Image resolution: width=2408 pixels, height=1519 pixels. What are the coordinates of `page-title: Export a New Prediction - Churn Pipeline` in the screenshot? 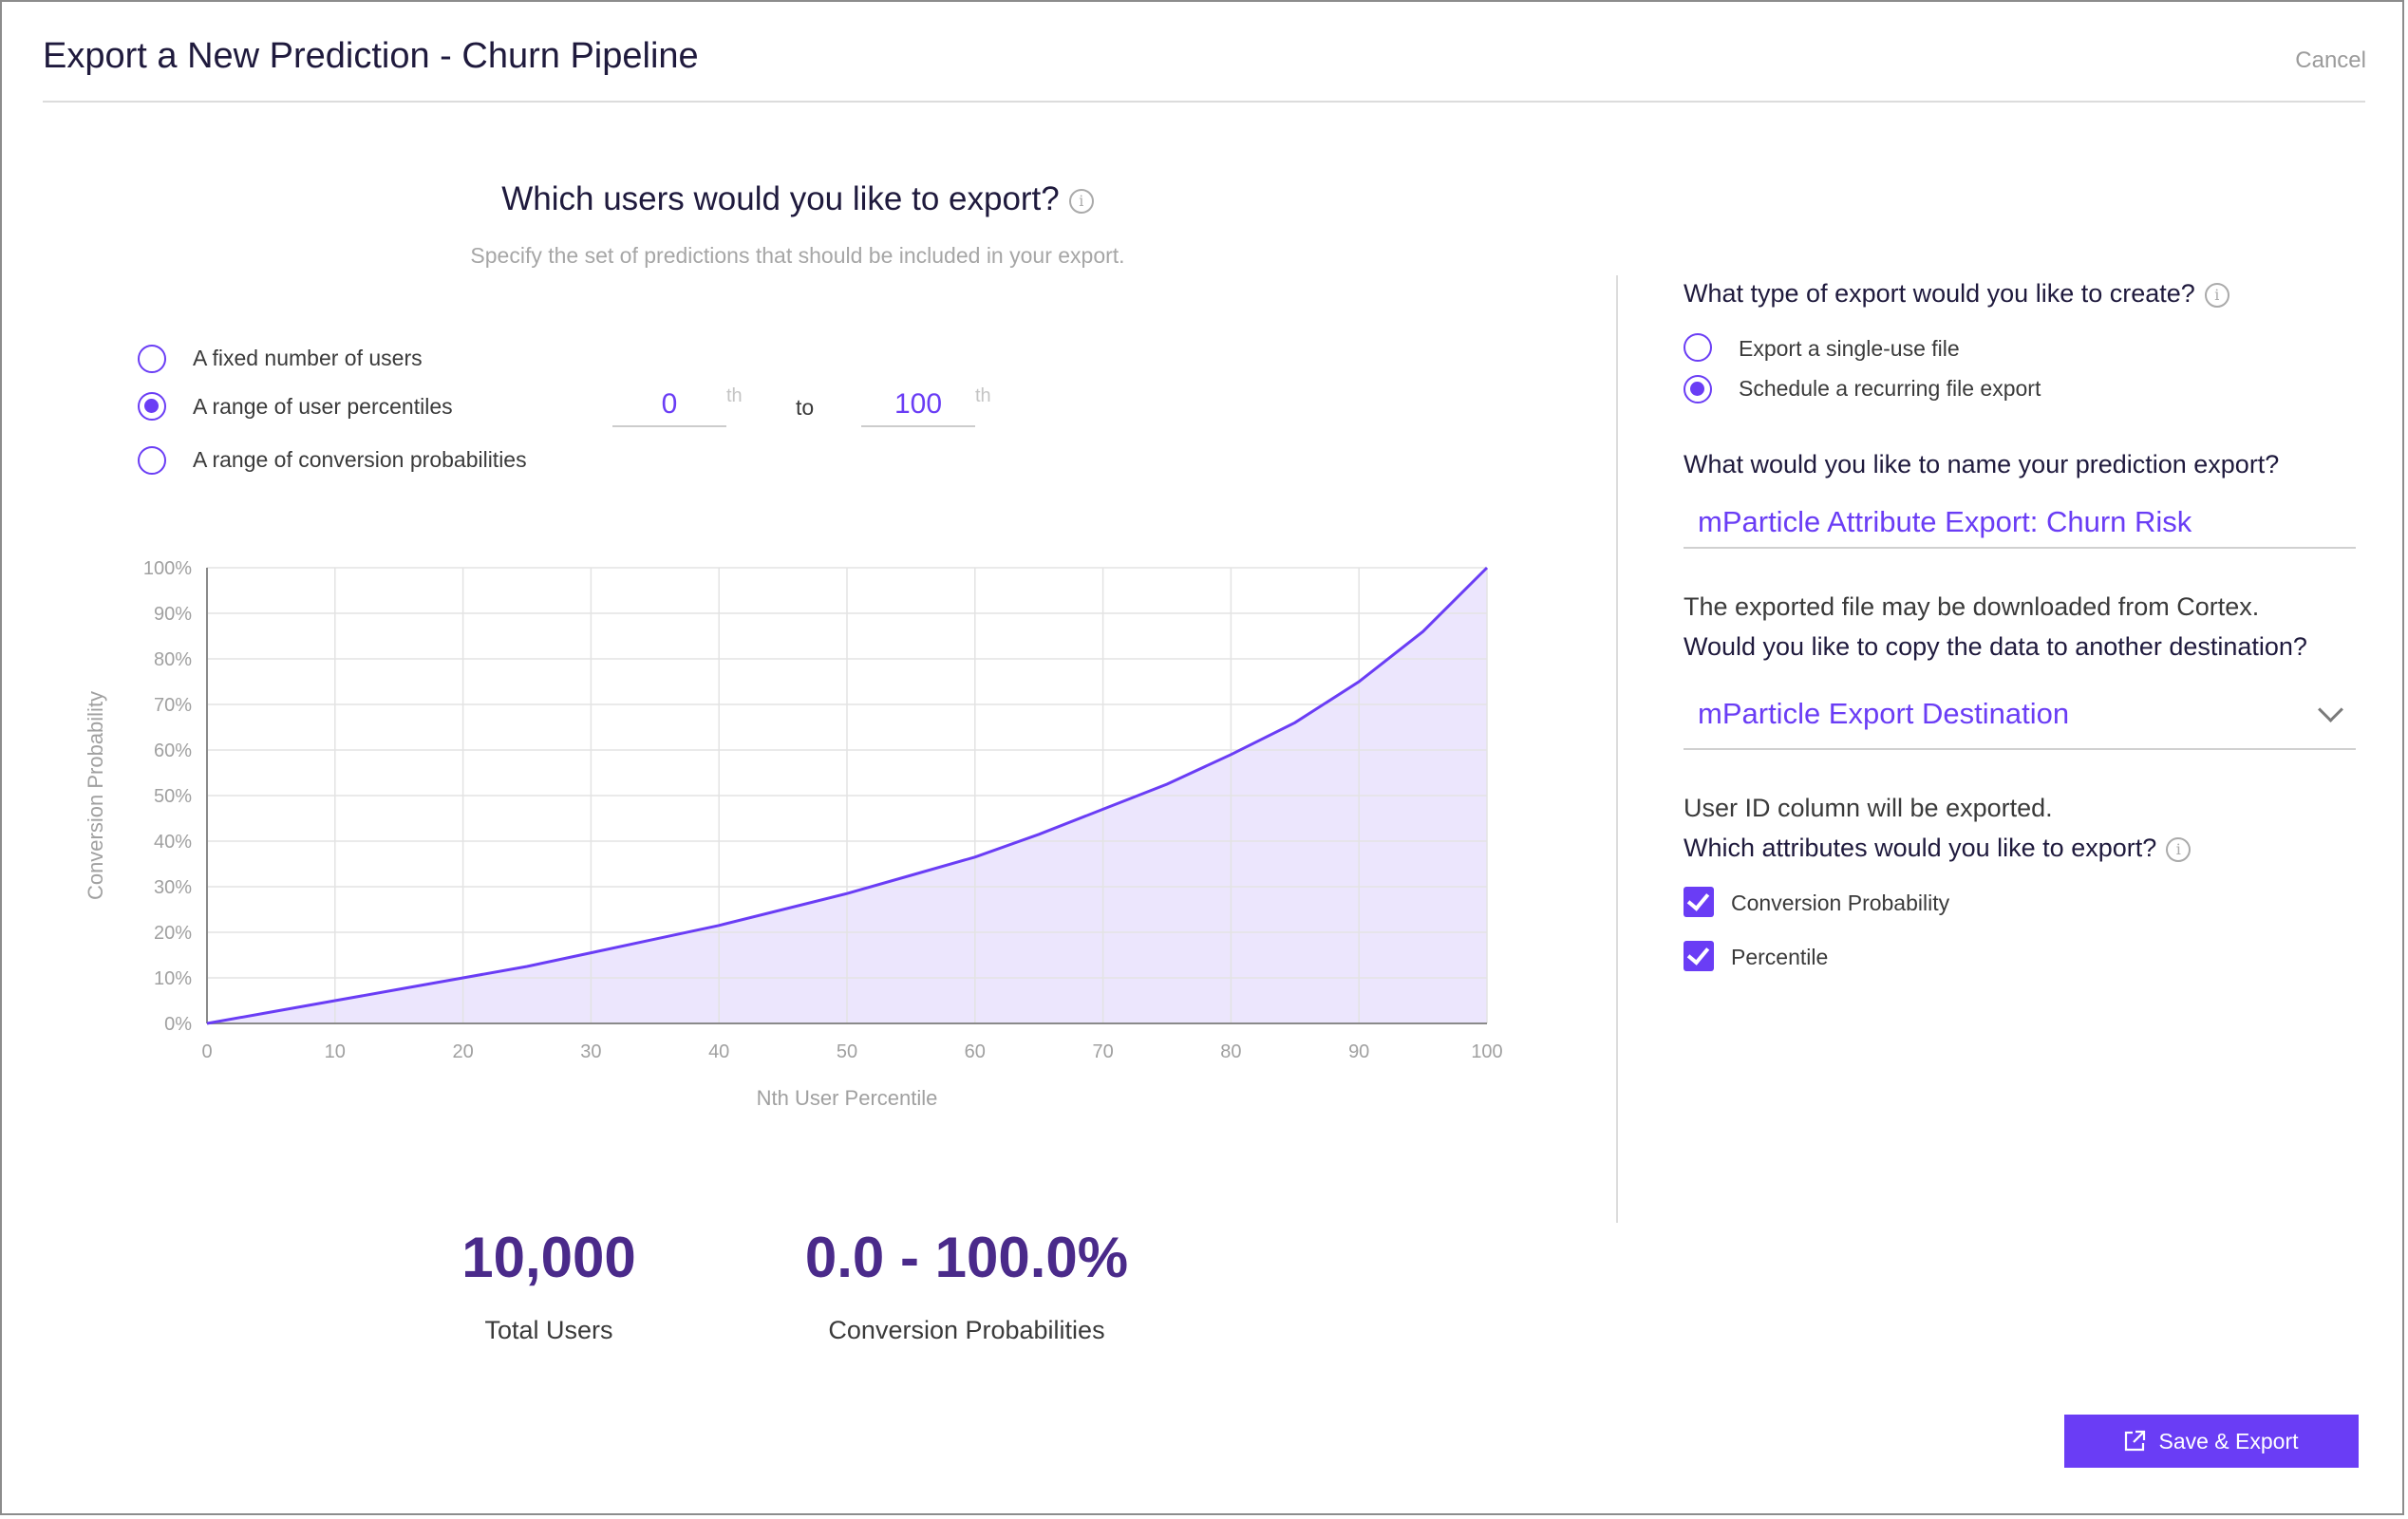 It's located at (371, 56).